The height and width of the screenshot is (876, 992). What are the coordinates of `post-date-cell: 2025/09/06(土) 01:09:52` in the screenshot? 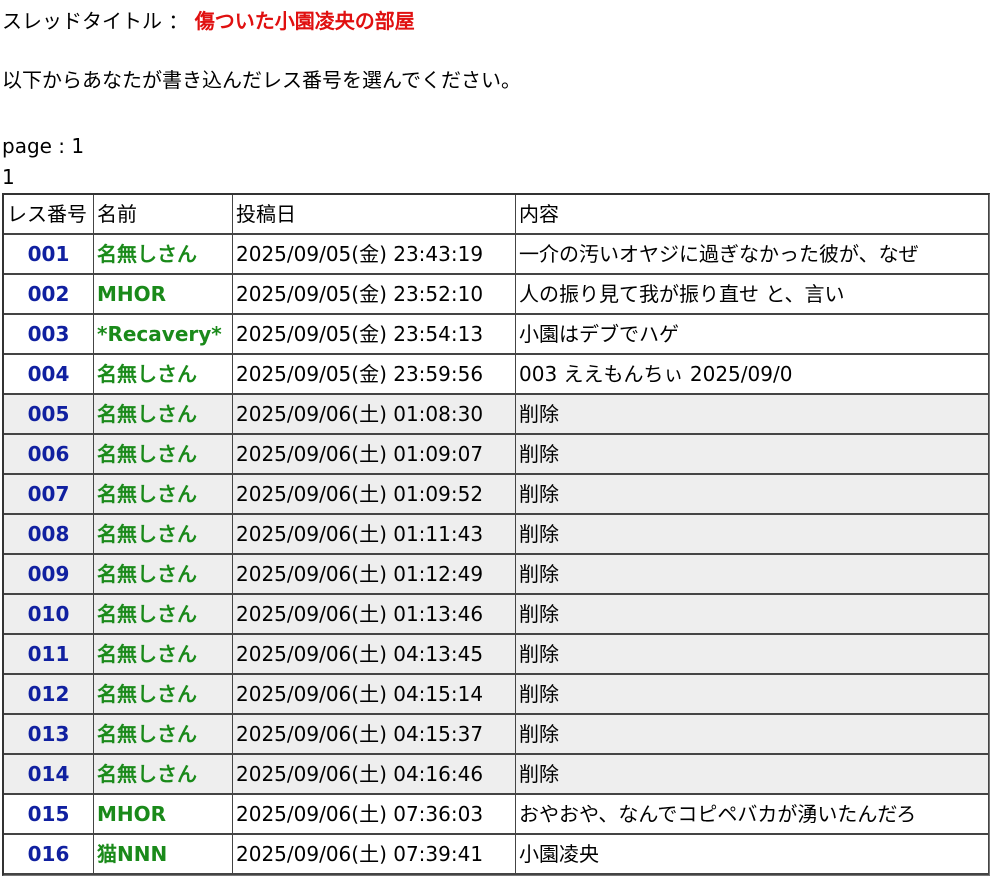 It's located at (374, 495).